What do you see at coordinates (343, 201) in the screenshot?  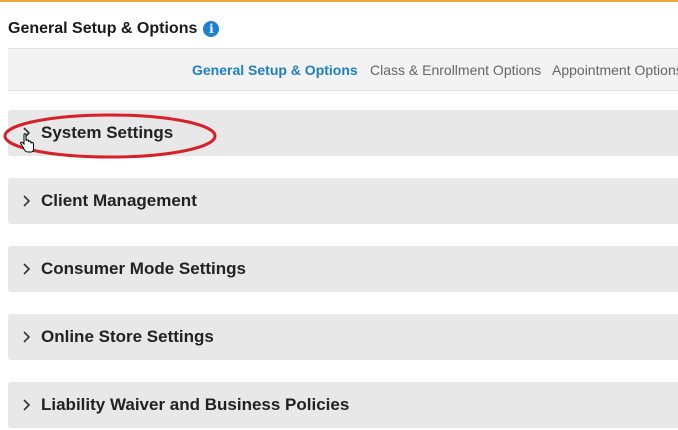 I see `section-client-management: Client Management` at bounding box center [343, 201].